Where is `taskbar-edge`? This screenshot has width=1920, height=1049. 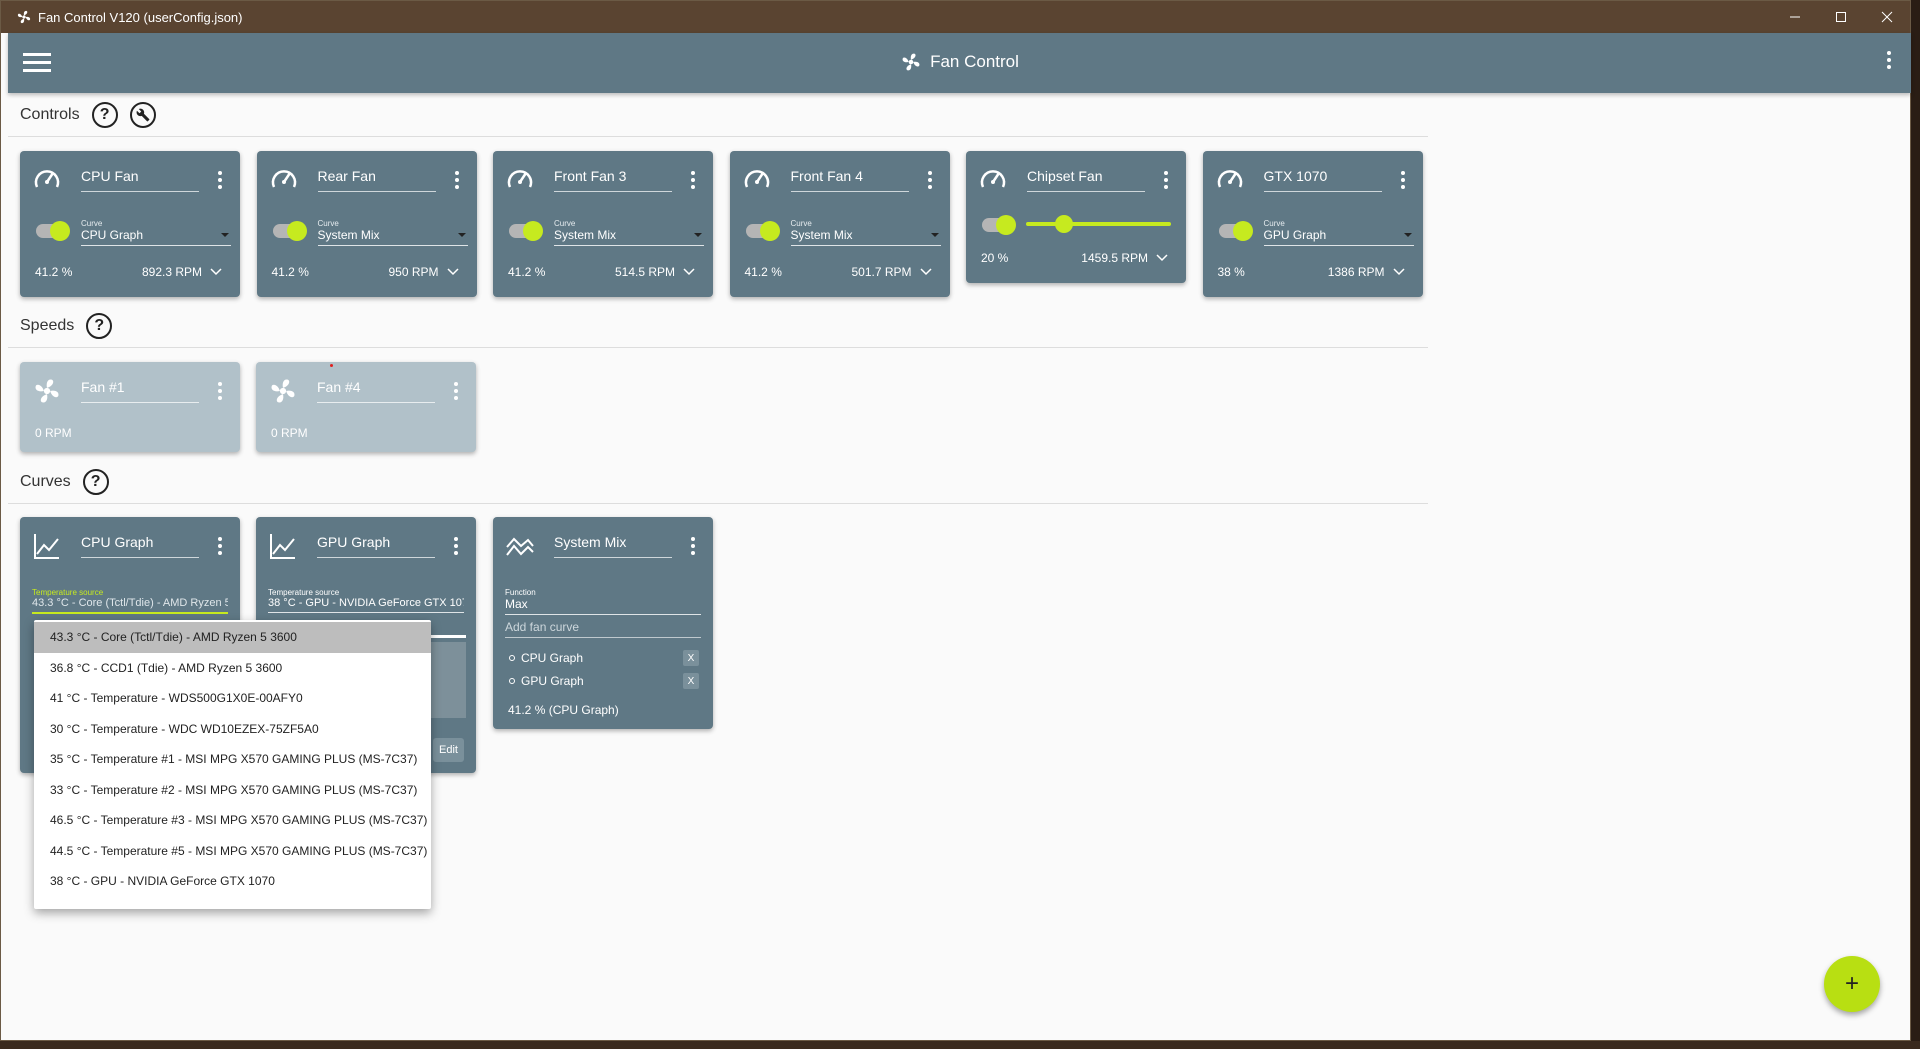 taskbar-edge is located at coordinates (960, 1045).